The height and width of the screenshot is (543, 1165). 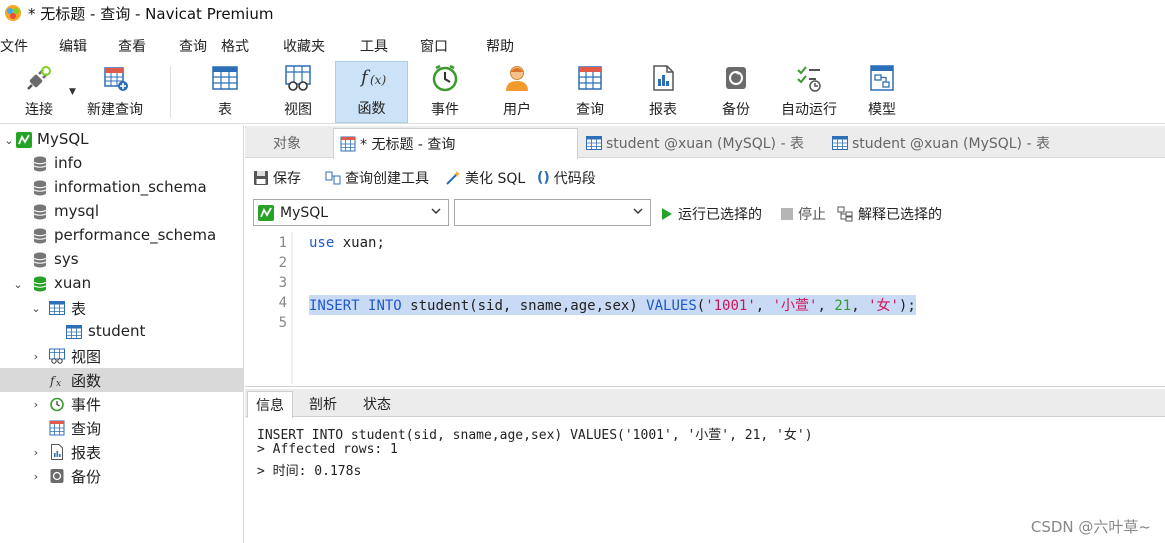 What do you see at coordinates (882, 78) in the screenshot?
I see `model-icon` at bounding box center [882, 78].